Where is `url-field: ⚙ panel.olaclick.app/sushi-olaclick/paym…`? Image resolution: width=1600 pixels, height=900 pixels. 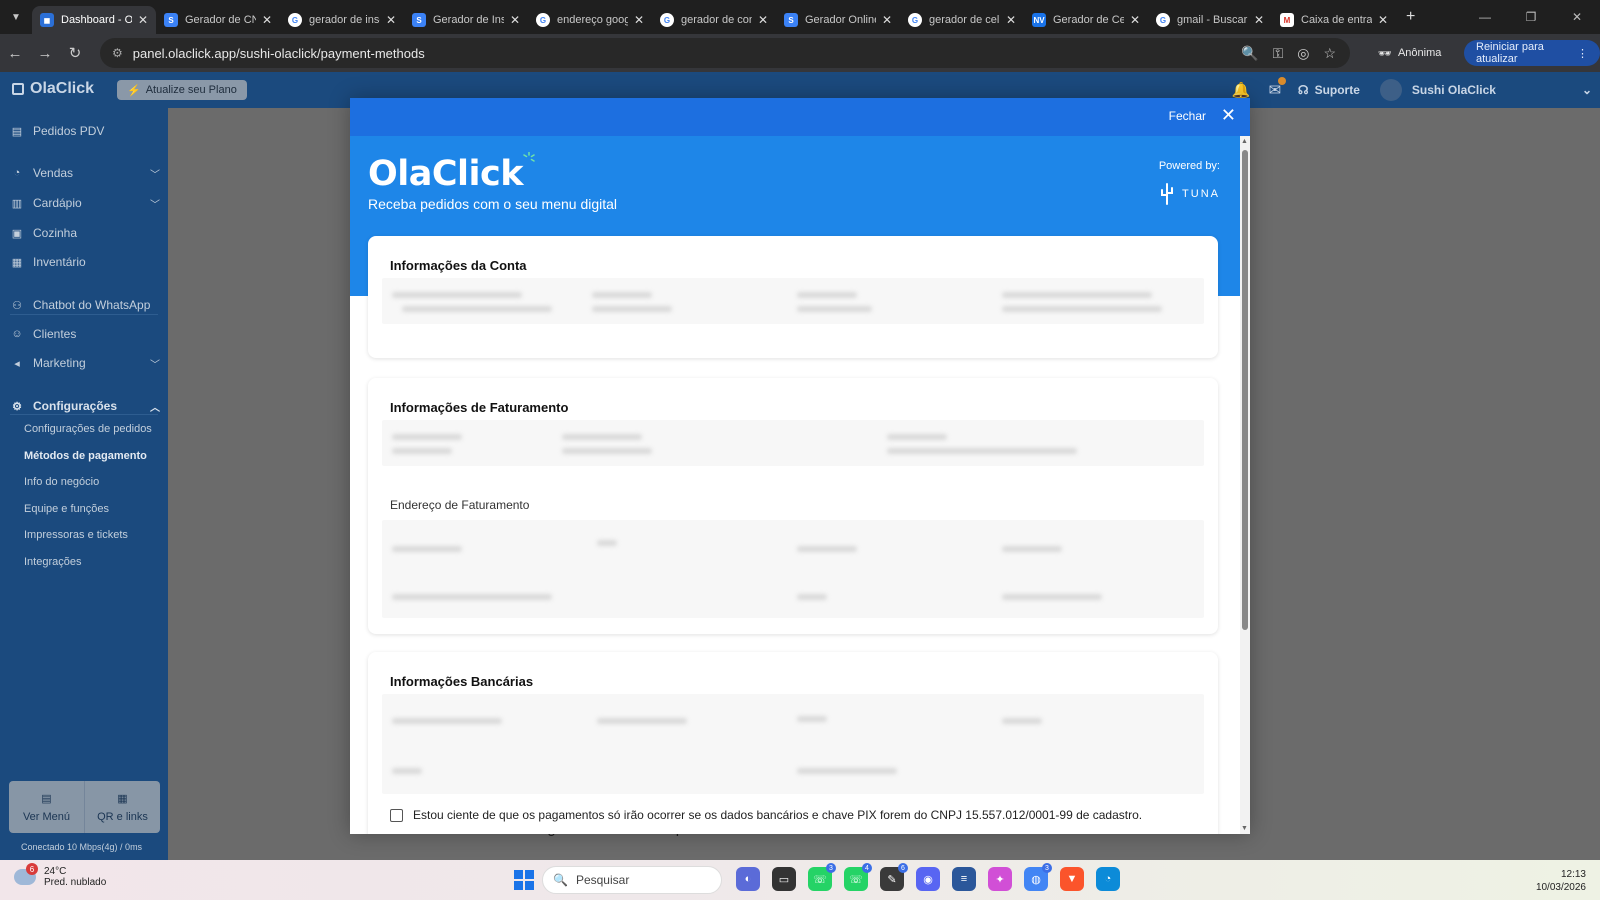 url-field: ⚙ panel.olaclick.app/sushi-olaclick/paym… is located at coordinates (725, 53).